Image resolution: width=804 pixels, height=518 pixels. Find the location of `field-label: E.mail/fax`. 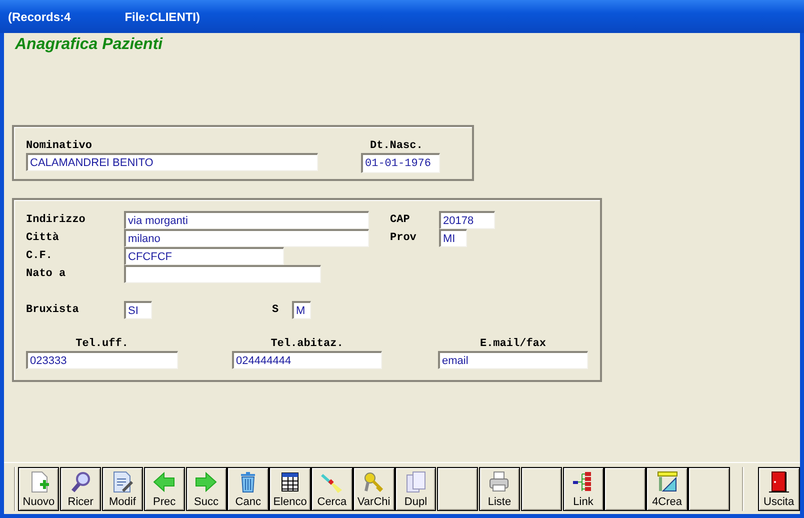

field-label: E.mail/fax is located at coordinates (512, 344).